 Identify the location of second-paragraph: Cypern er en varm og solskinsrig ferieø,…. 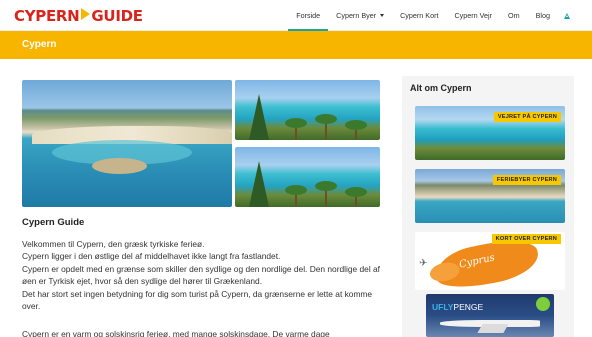
(176, 333).